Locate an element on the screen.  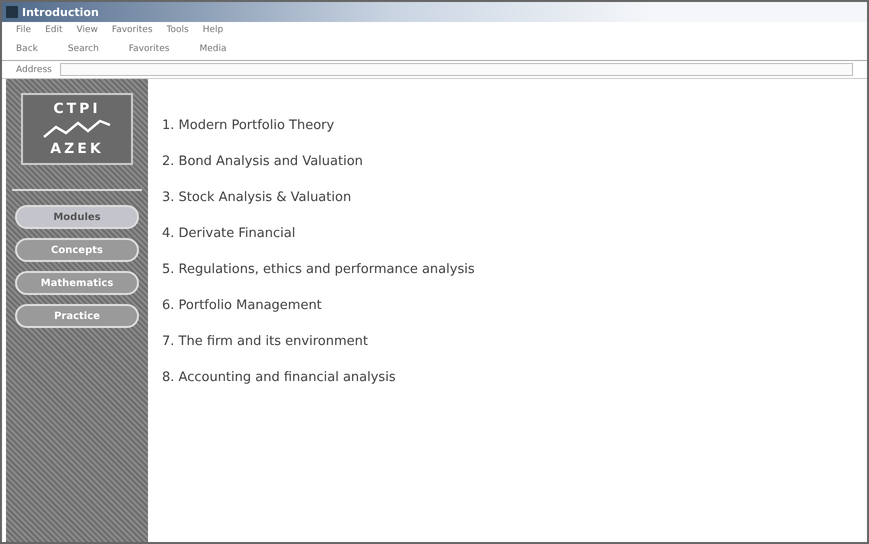
topic-link: 3. Stock Analysis & Valuation is located at coordinates (318, 197).